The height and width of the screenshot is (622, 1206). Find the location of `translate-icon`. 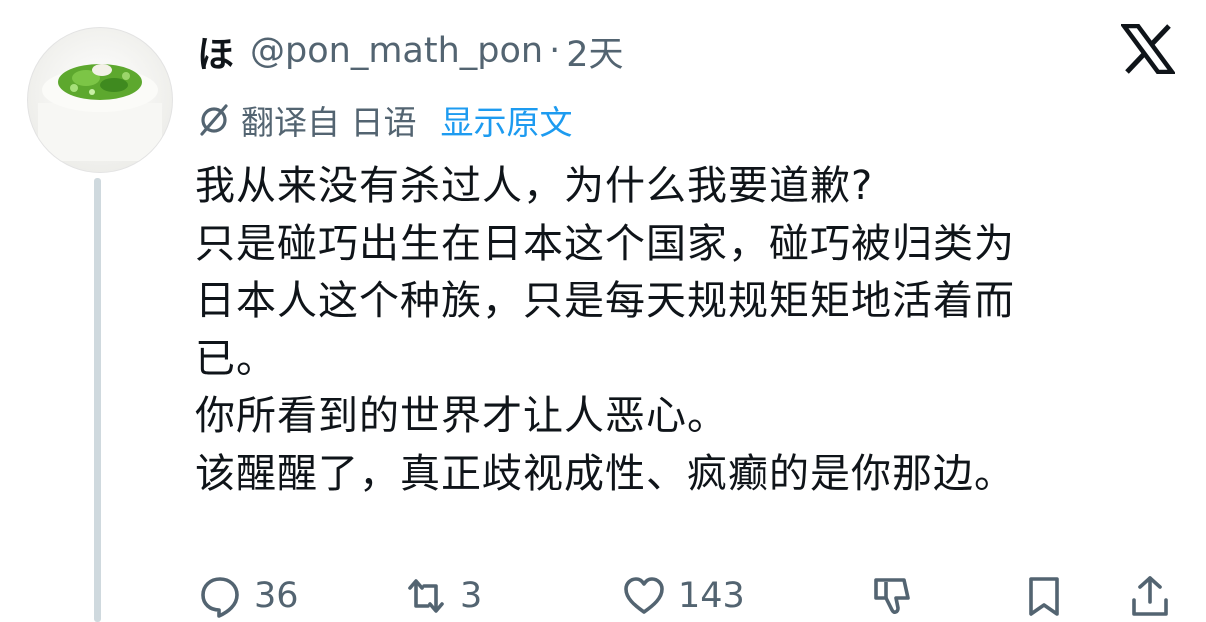

translate-icon is located at coordinates (214, 120).